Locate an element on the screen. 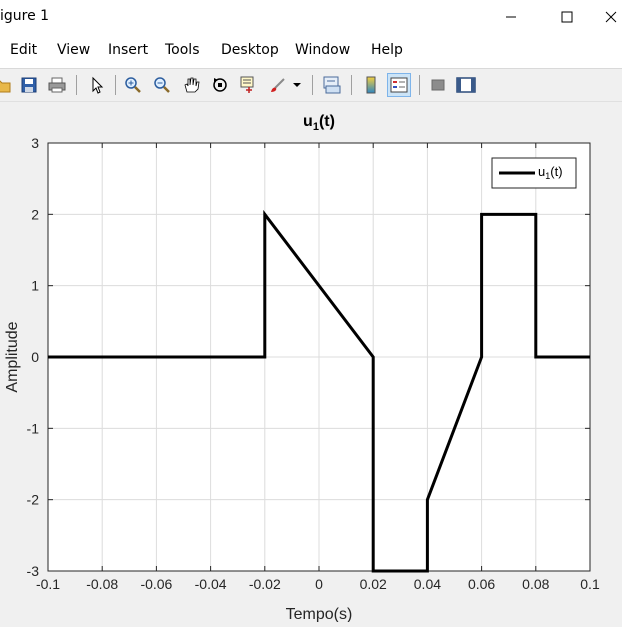 This screenshot has width=622, height=627. pan-button is located at coordinates (191, 85).